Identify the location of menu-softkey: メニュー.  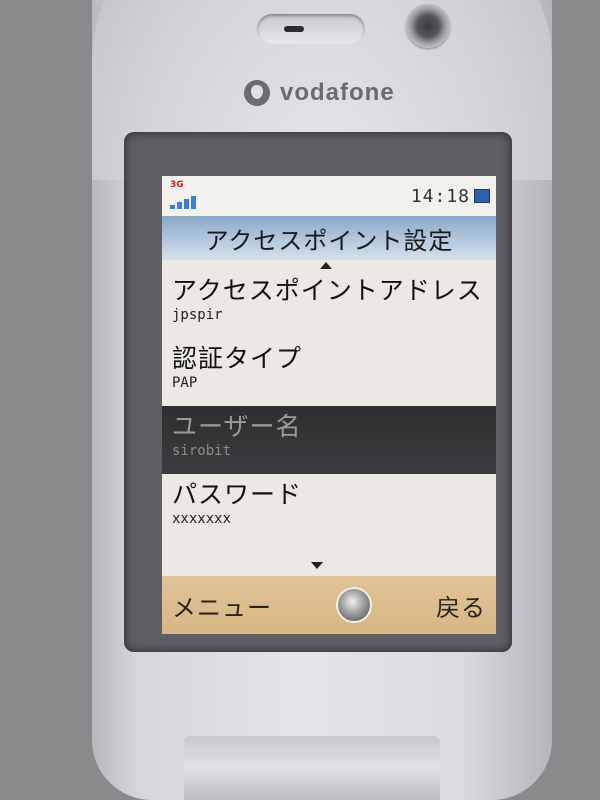
(222, 605).